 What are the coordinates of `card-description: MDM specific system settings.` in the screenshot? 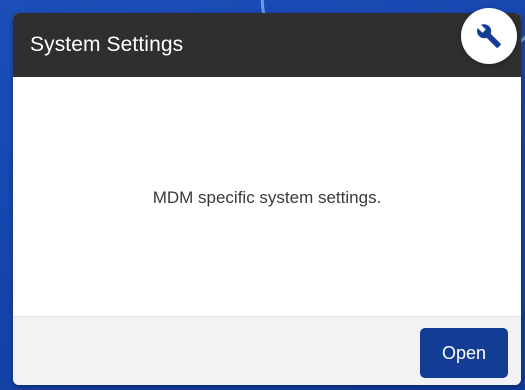 It's located at (267, 197).